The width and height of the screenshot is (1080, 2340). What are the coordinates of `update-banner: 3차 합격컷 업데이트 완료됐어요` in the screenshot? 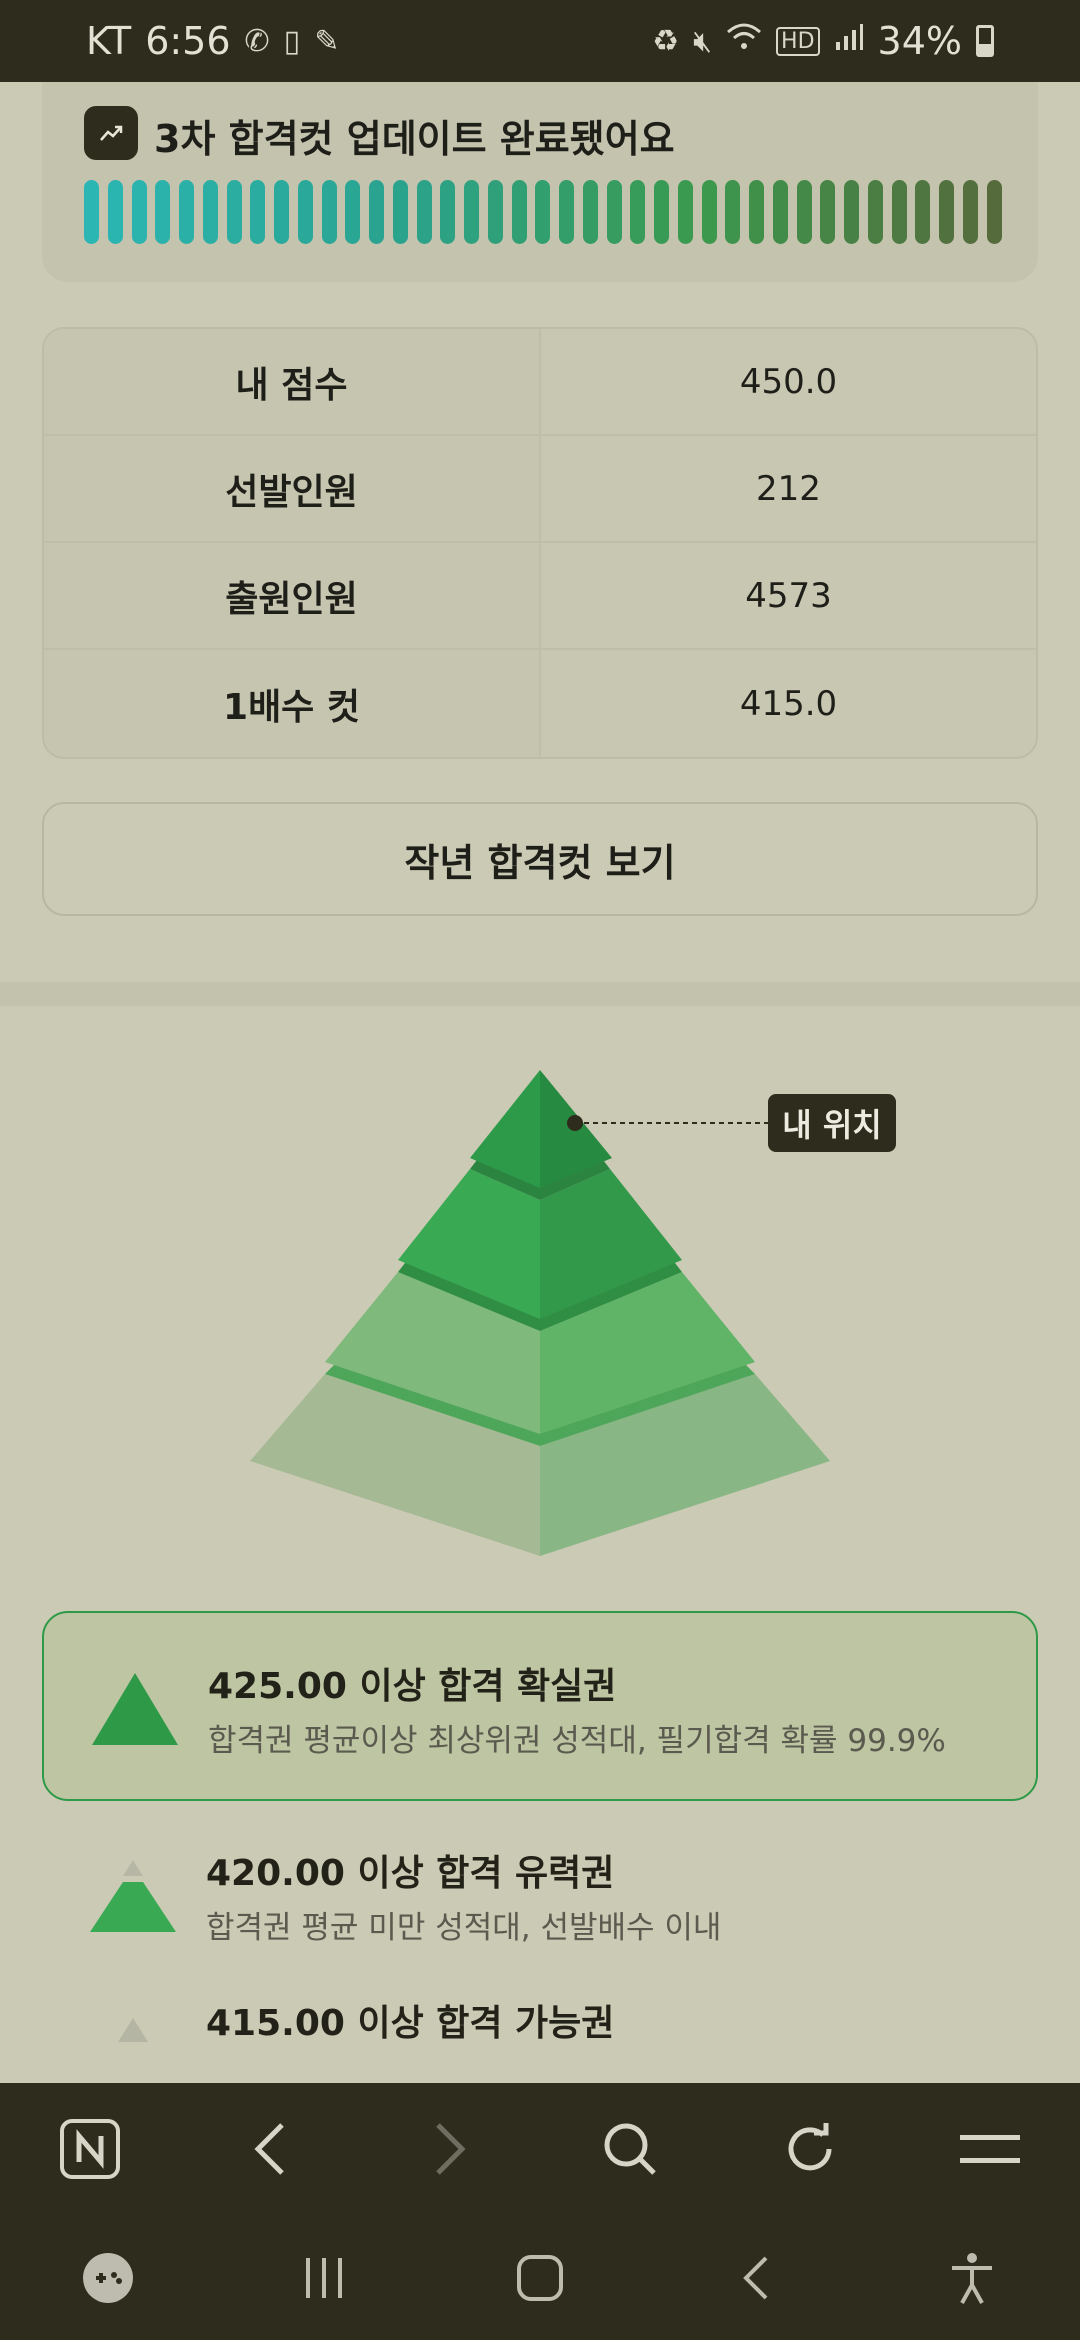 It's located at (540, 182).